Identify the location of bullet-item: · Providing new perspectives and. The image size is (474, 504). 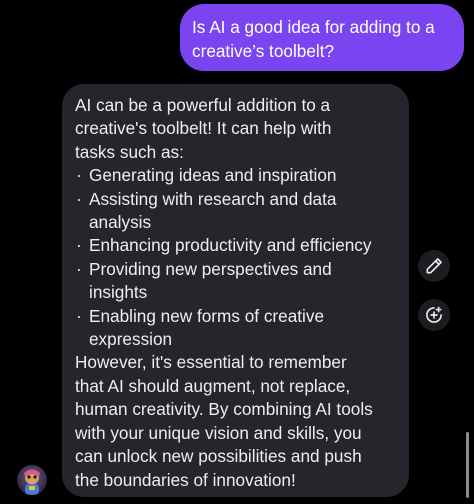
(242, 269).